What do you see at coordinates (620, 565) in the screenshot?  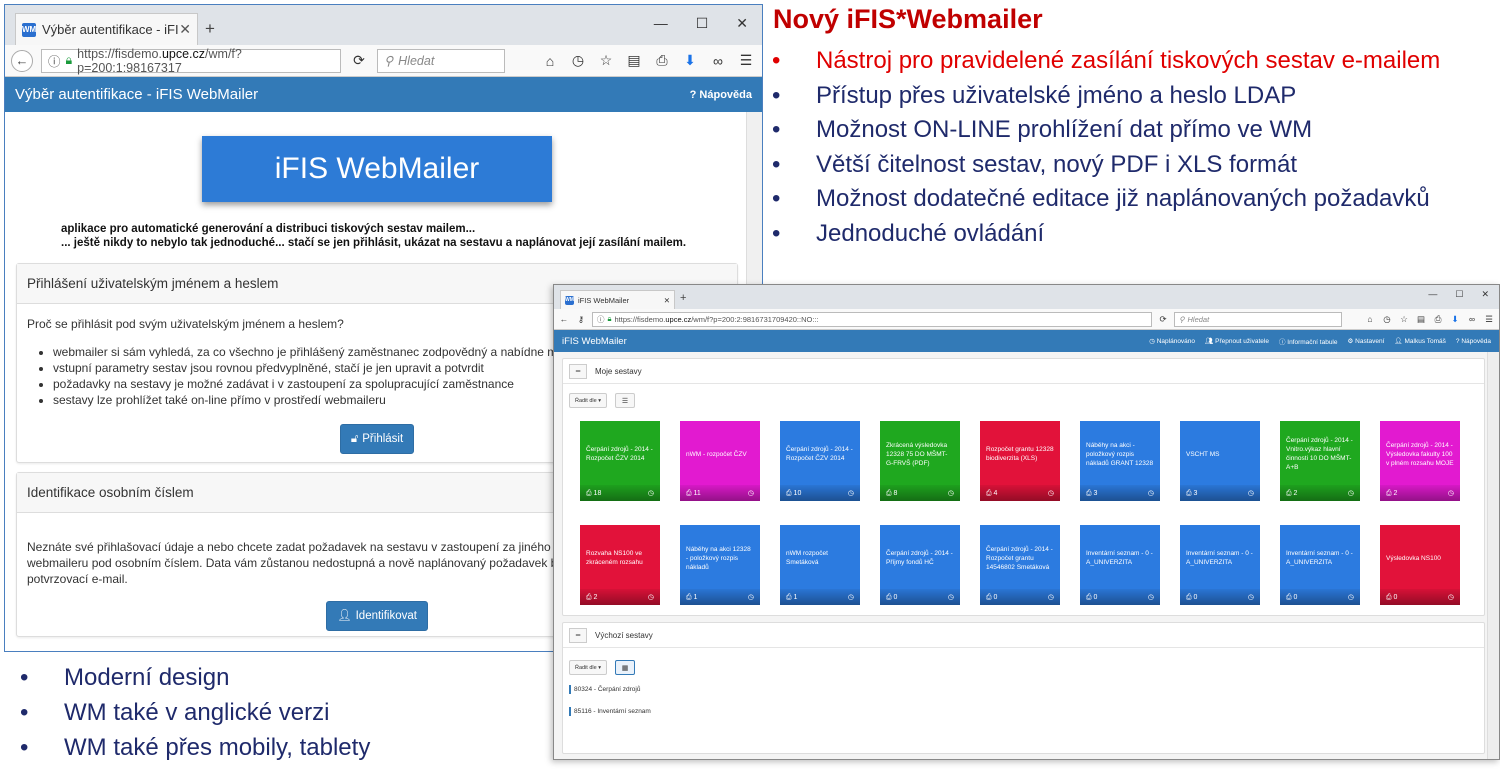 I see `report-tile: Rozvaha NS100 ve zkráceném rozsahu ⎙ 2 ◷` at bounding box center [620, 565].